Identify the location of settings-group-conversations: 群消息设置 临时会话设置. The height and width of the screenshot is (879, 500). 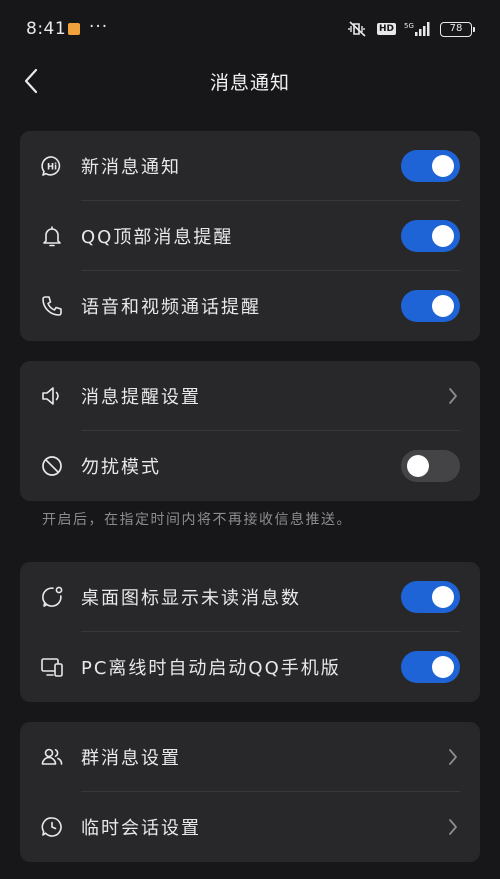
(250, 792).